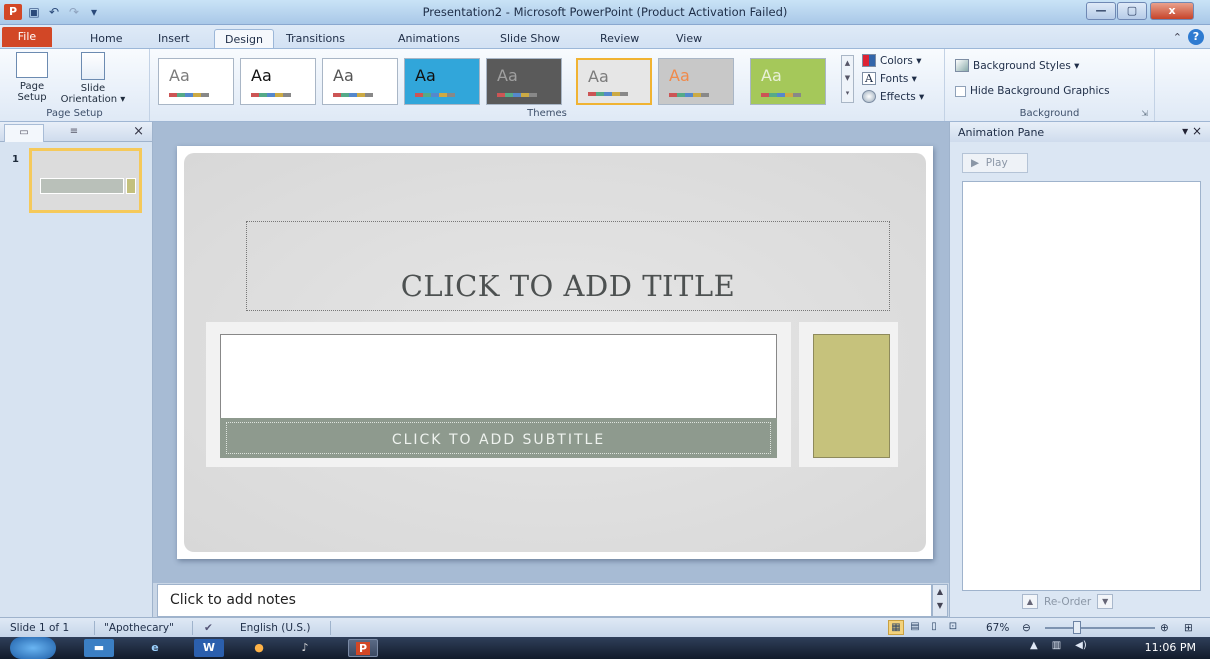 The height and width of the screenshot is (659, 1210). I want to click on minimize-ribbon-icon: ⌃, so click(1177, 37).